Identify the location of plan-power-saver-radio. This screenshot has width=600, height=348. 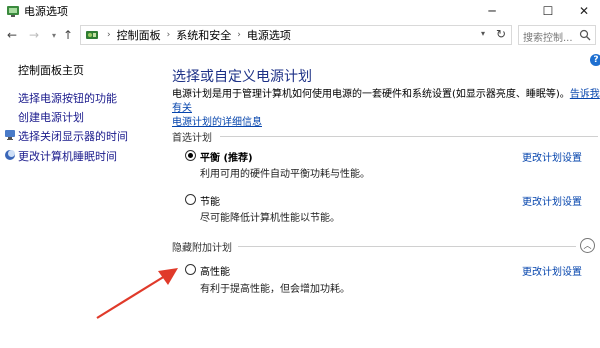
(190, 199).